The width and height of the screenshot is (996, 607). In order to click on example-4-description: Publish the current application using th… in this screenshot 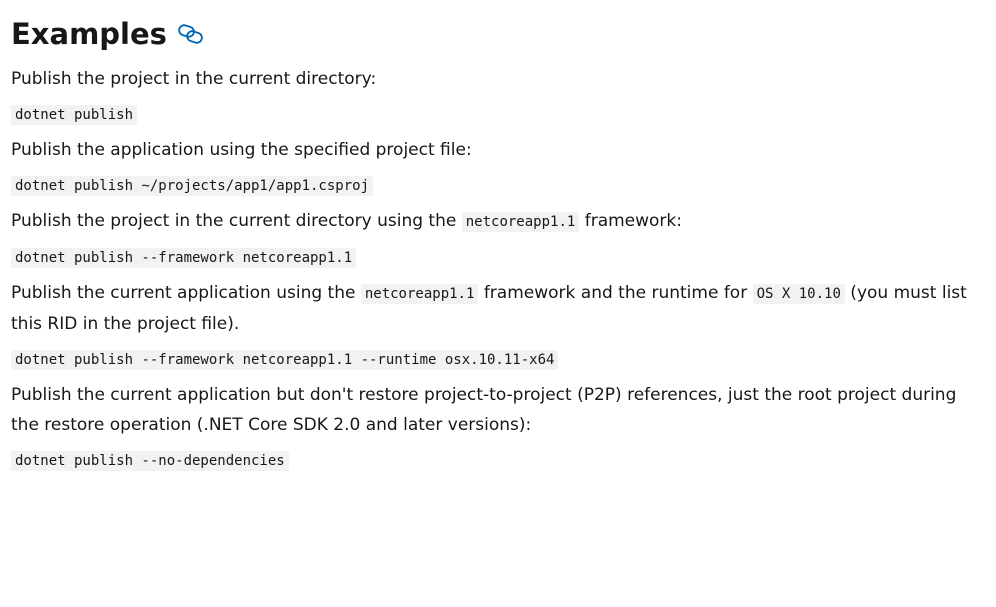, I will do `click(497, 308)`.